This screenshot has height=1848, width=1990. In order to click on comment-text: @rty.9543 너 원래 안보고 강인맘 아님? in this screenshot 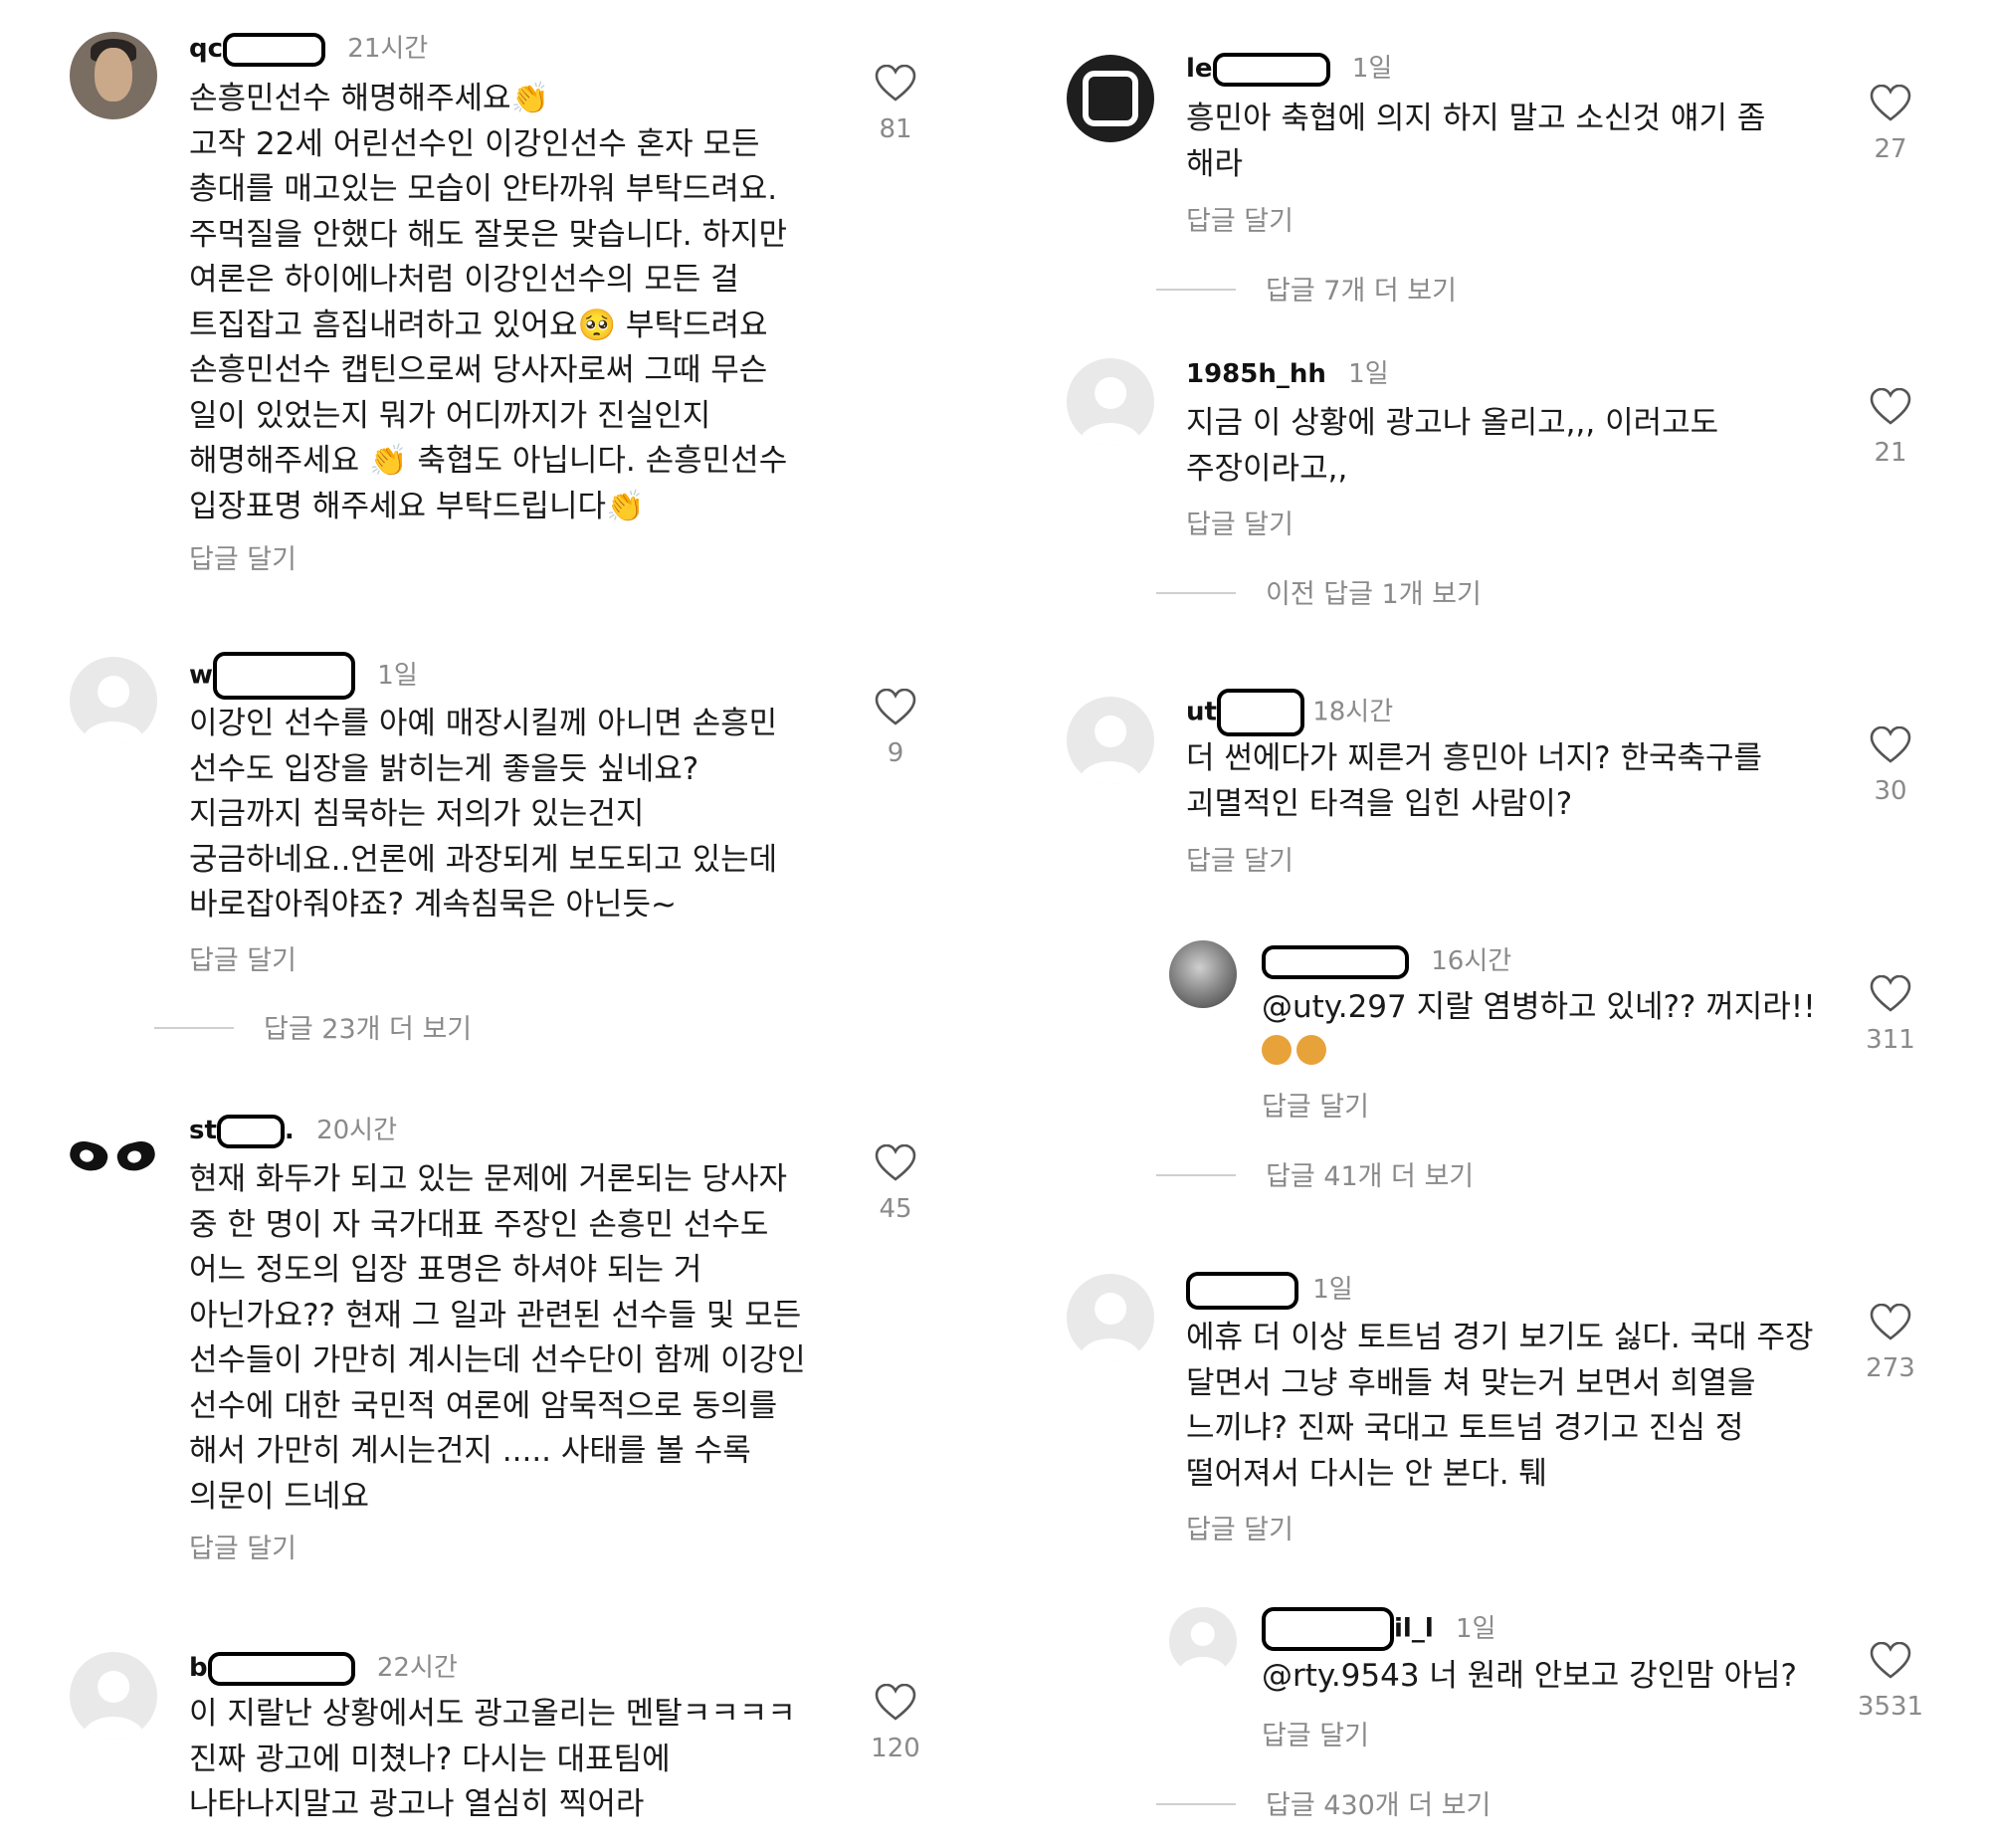, I will do `click(1530, 1676)`.